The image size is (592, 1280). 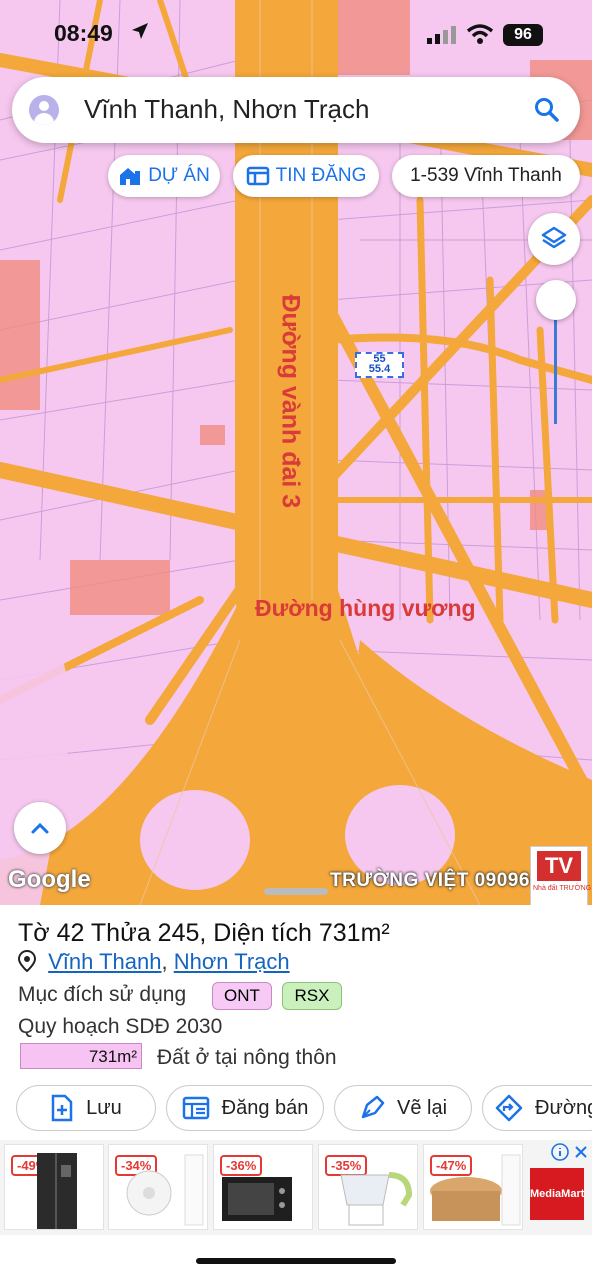 What do you see at coordinates (247, 1057) in the screenshot?
I see `planning-type: Đất ở tại nông thôn` at bounding box center [247, 1057].